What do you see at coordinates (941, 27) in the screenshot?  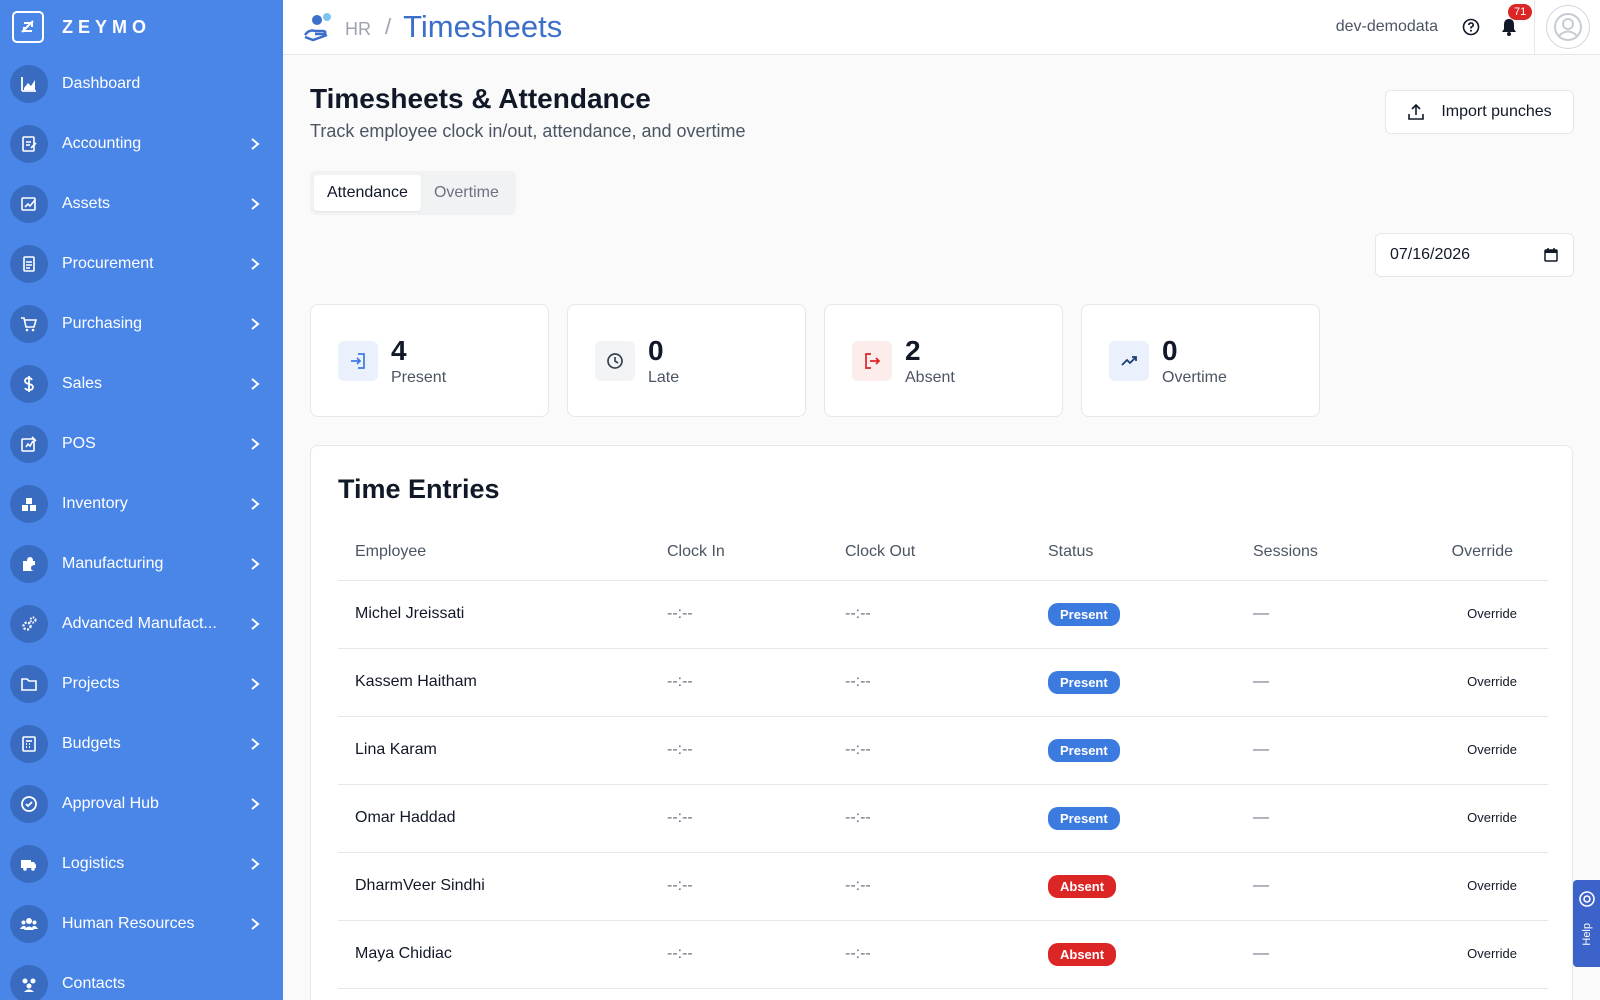 I see `topbar: HR / Timesheets dev-demodata 71` at bounding box center [941, 27].